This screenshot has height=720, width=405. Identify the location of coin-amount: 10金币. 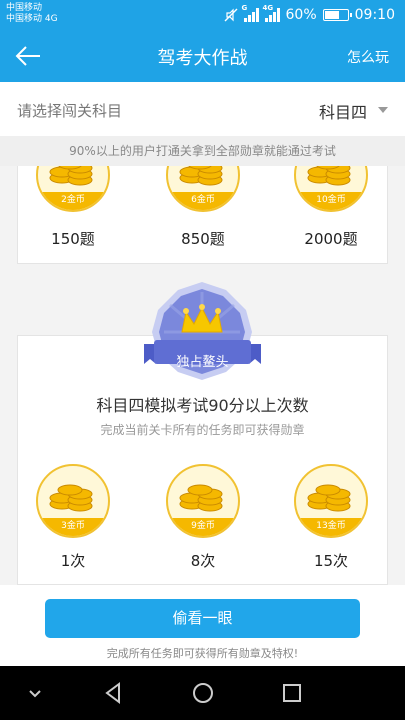
(331, 201).